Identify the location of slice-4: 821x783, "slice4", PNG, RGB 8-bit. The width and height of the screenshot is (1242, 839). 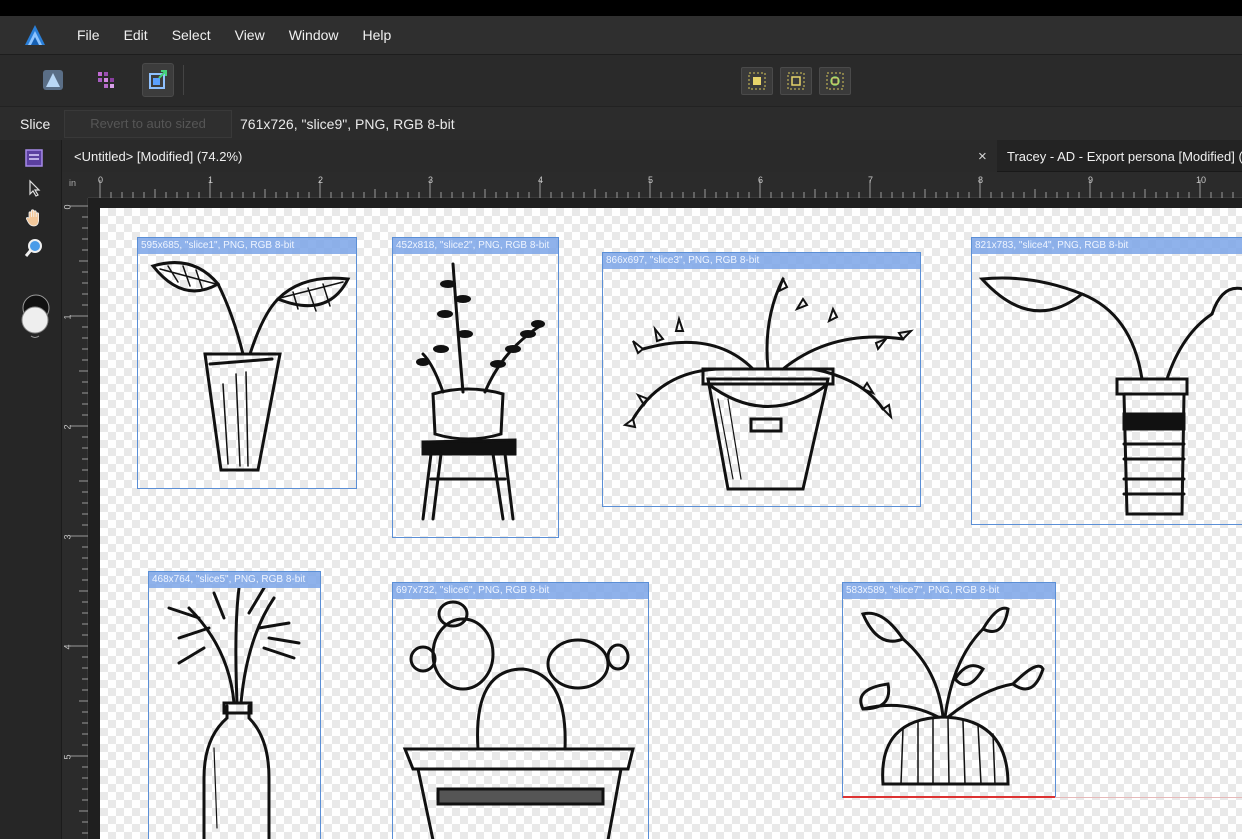
(1106, 381).